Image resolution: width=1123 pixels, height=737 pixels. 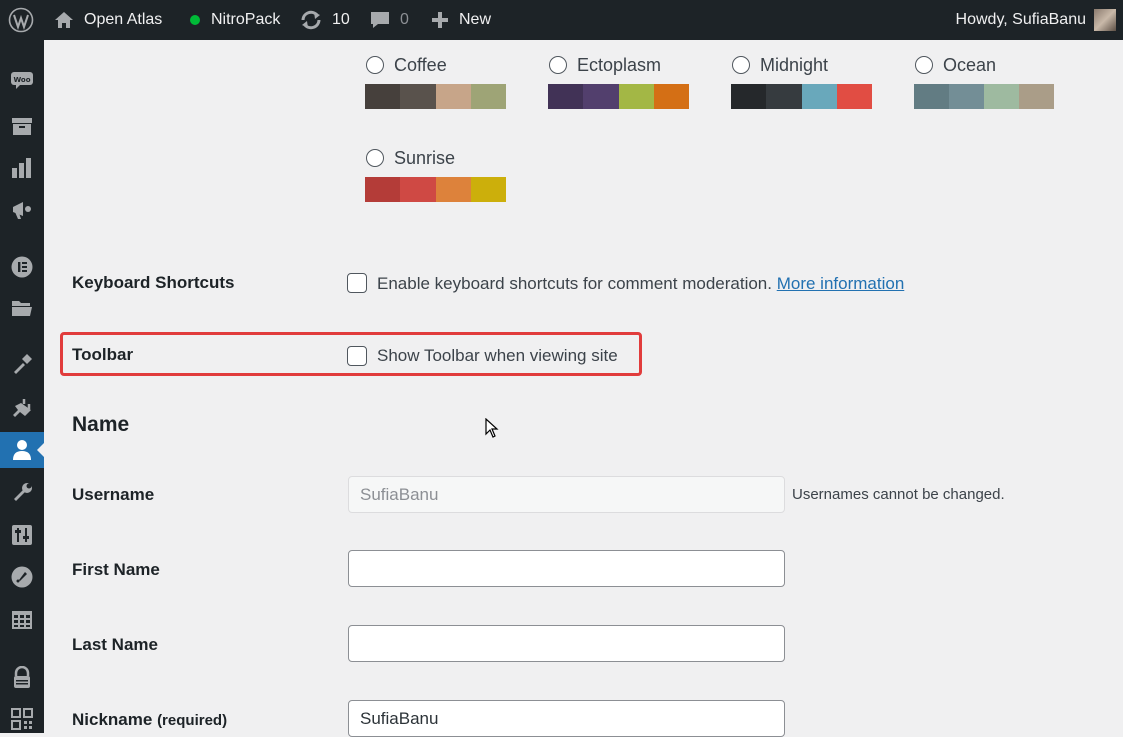 I want to click on elementor-icon, so click(x=22, y=267).